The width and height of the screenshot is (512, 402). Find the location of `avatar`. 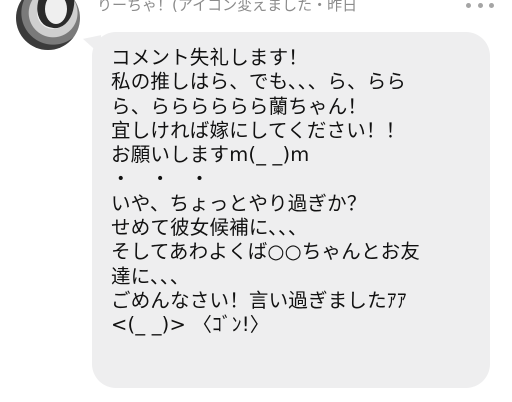

avatar is located at coordinates (48, 25).